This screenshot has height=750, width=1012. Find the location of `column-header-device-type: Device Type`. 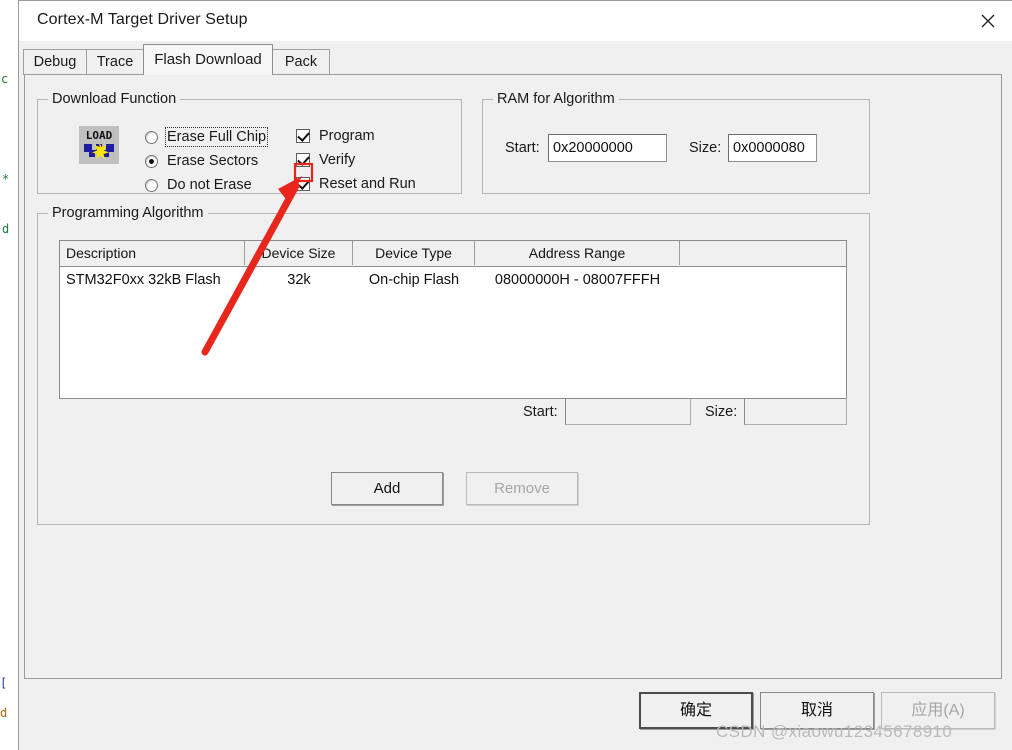

column-header-device-type: Device Type is located at coordinates (414, 253).